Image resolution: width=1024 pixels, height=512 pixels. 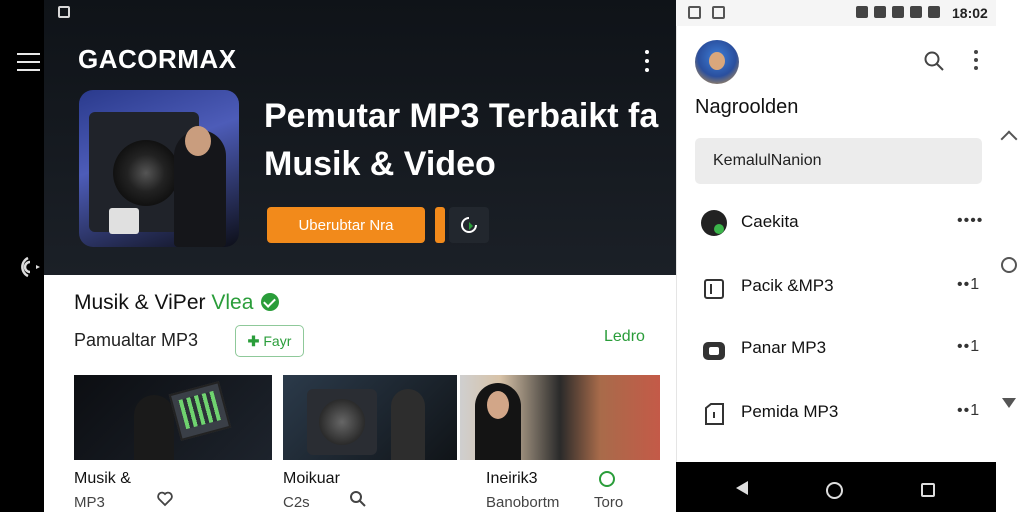 I want to click on more-icon: ••••, so click(x=970, y=221).